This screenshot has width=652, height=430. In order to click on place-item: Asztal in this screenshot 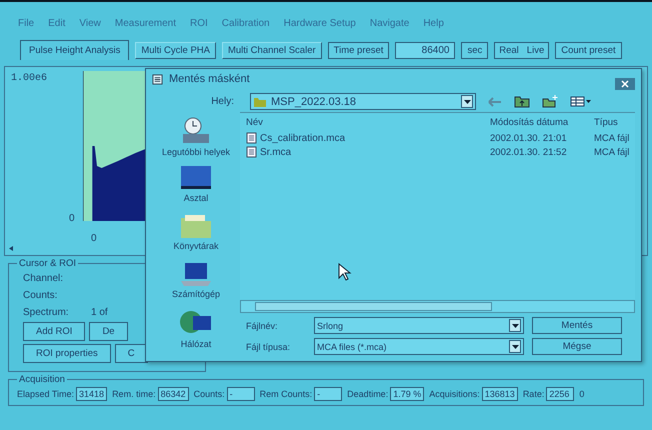, I will do `click(196, 186)`.